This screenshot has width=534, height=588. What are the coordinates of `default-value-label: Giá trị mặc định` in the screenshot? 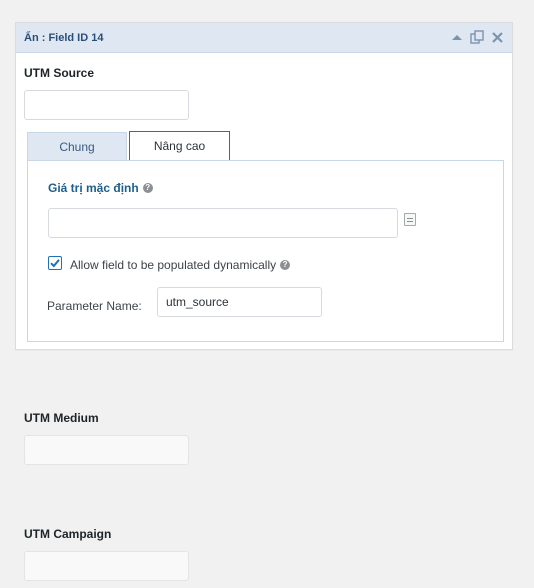 It's located at (93, 188).